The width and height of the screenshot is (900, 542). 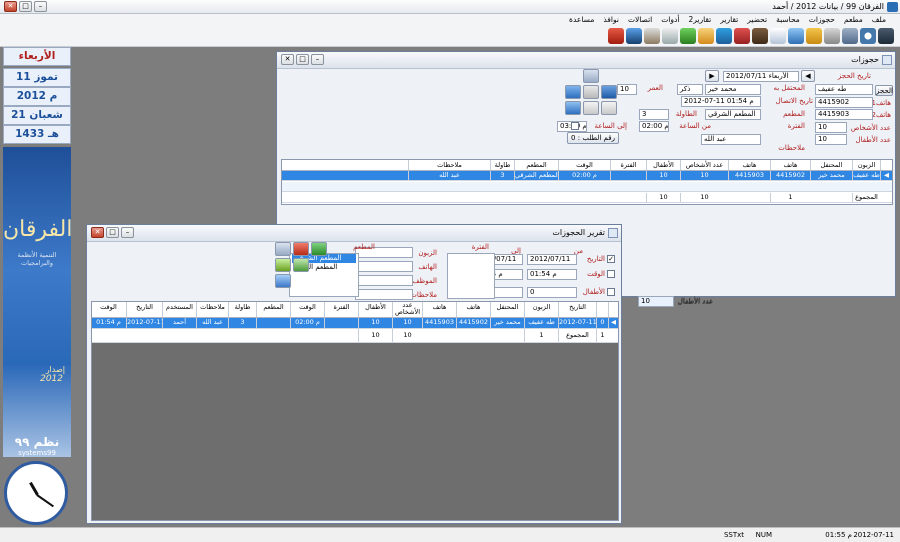 I want to click on menu-reports: تقارير, so click(x=729, y=19).